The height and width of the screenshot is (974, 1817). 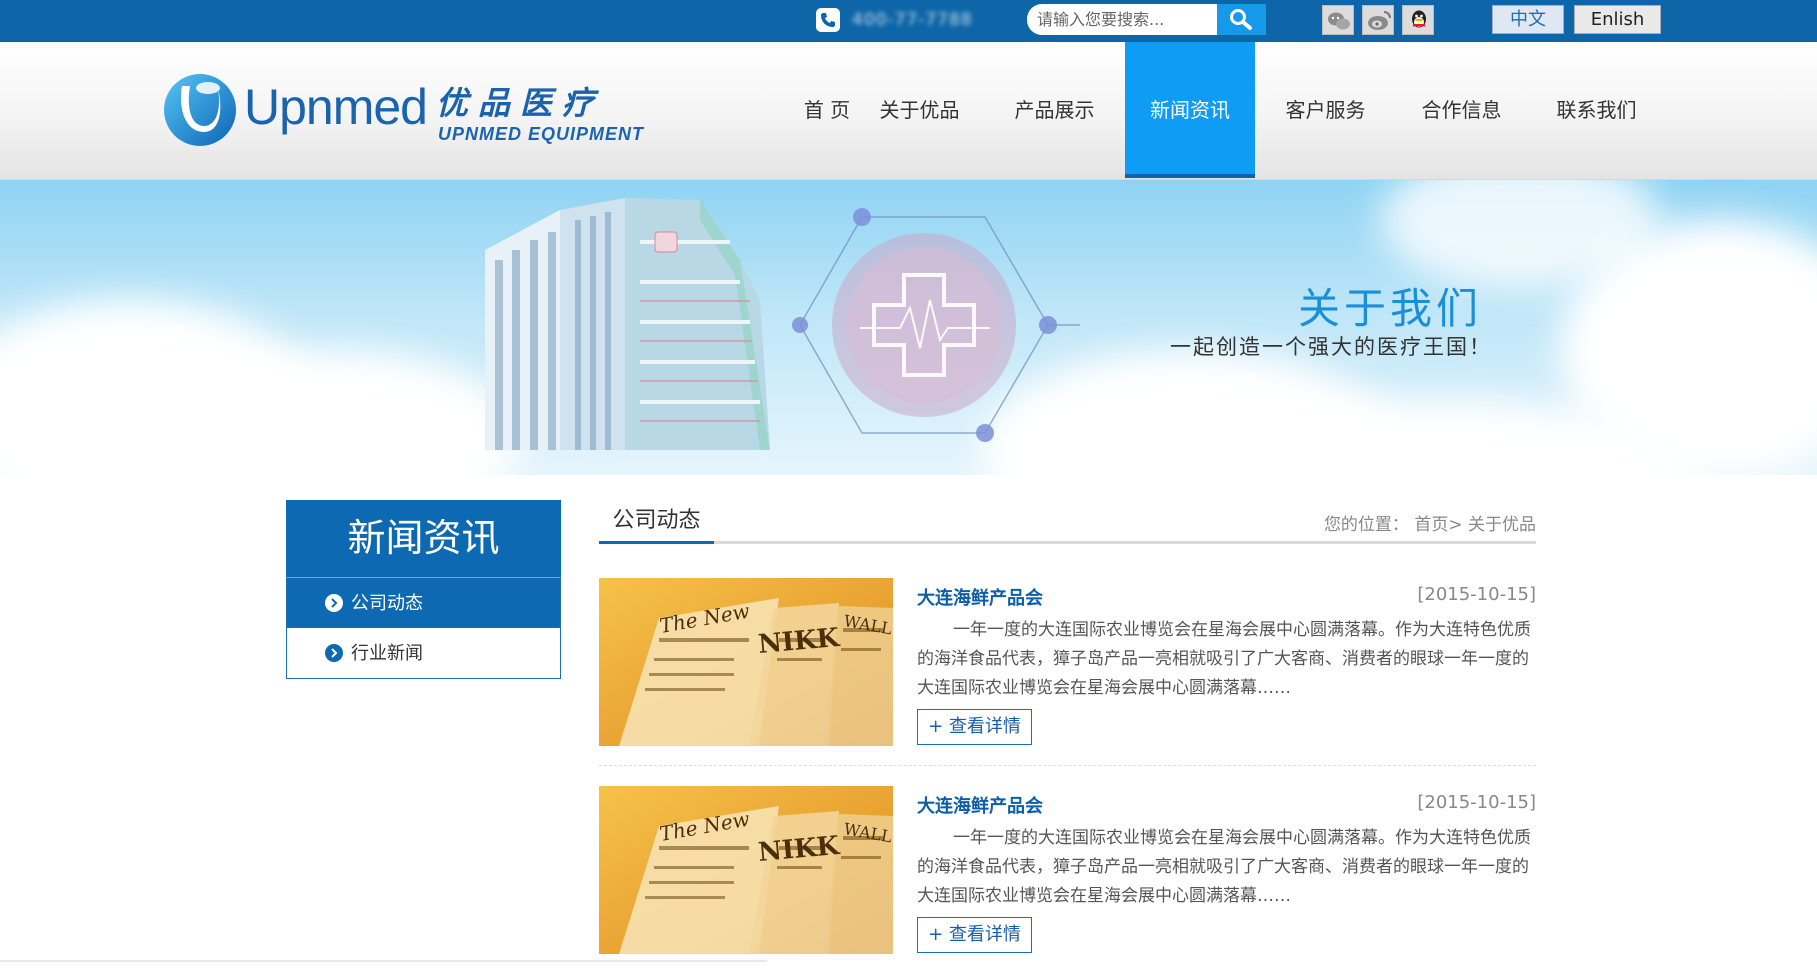 What do you see at coordinates (1502, 525) in the screenshot?
I see `breadcrumb-current: 关于优品` at bounding box center [1502, 525].